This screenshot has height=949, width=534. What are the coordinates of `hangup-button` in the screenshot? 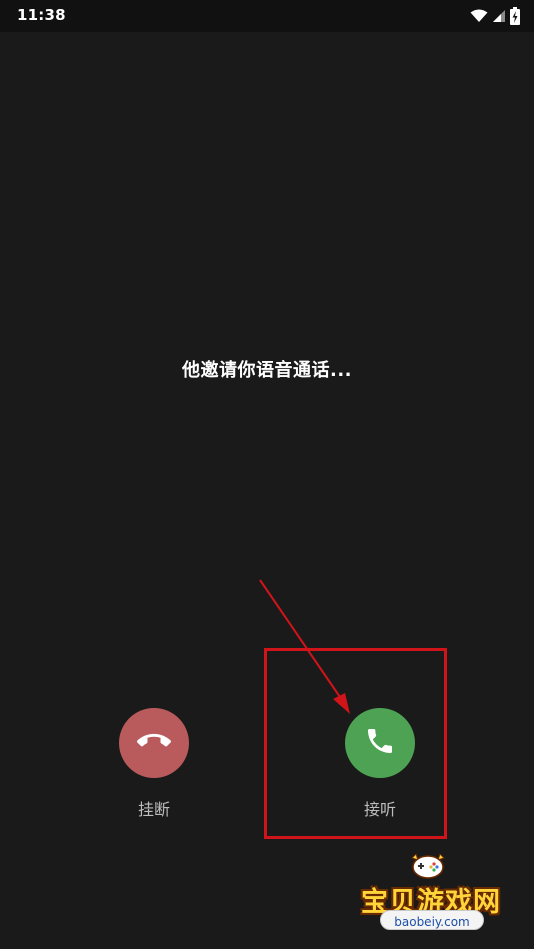 It's located at (154, 743).